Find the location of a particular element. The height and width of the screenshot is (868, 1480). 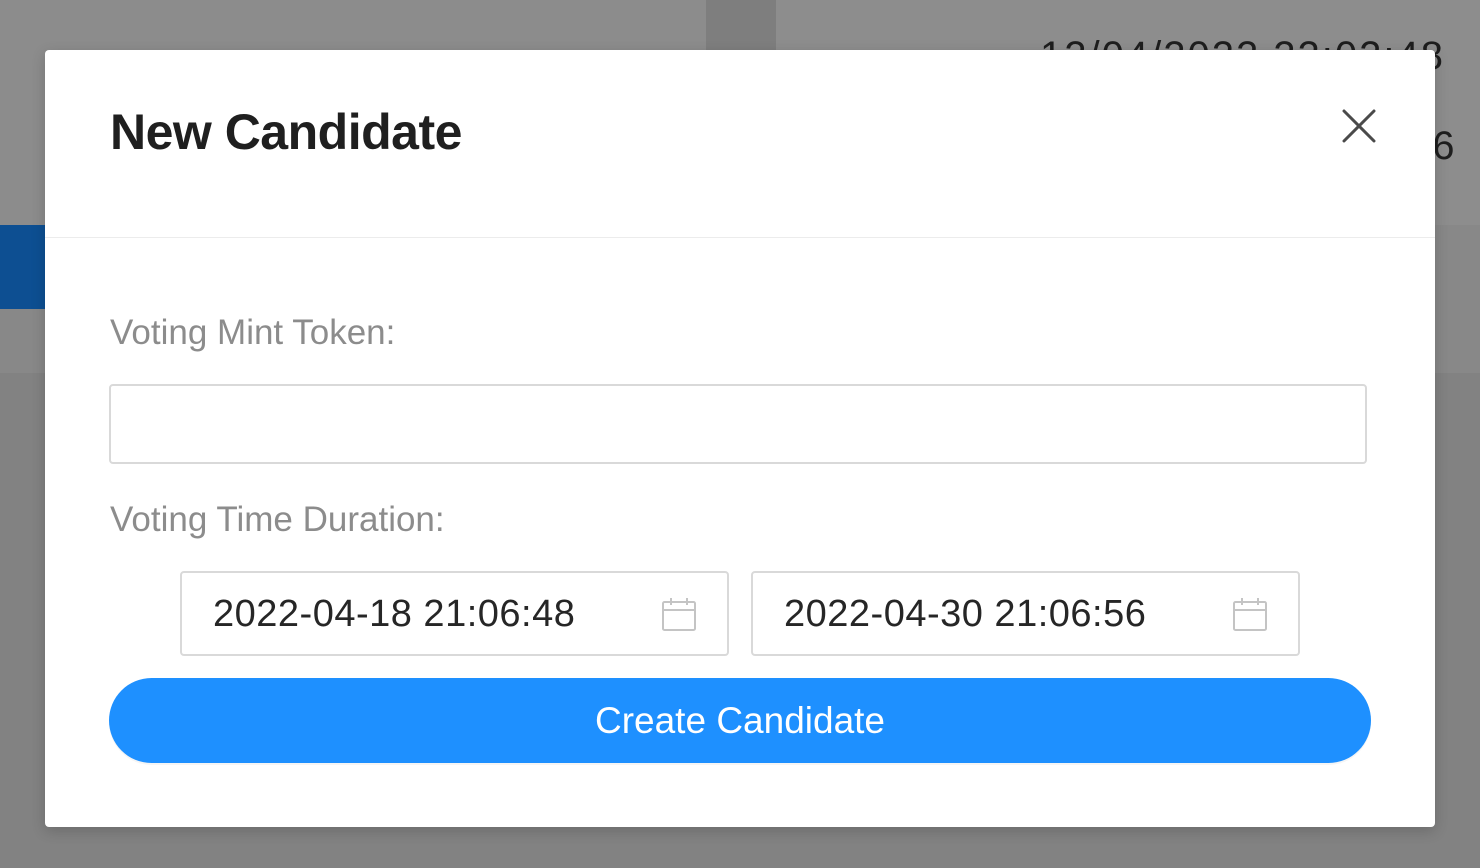

close-icon is located at coordinates (1359, 126).